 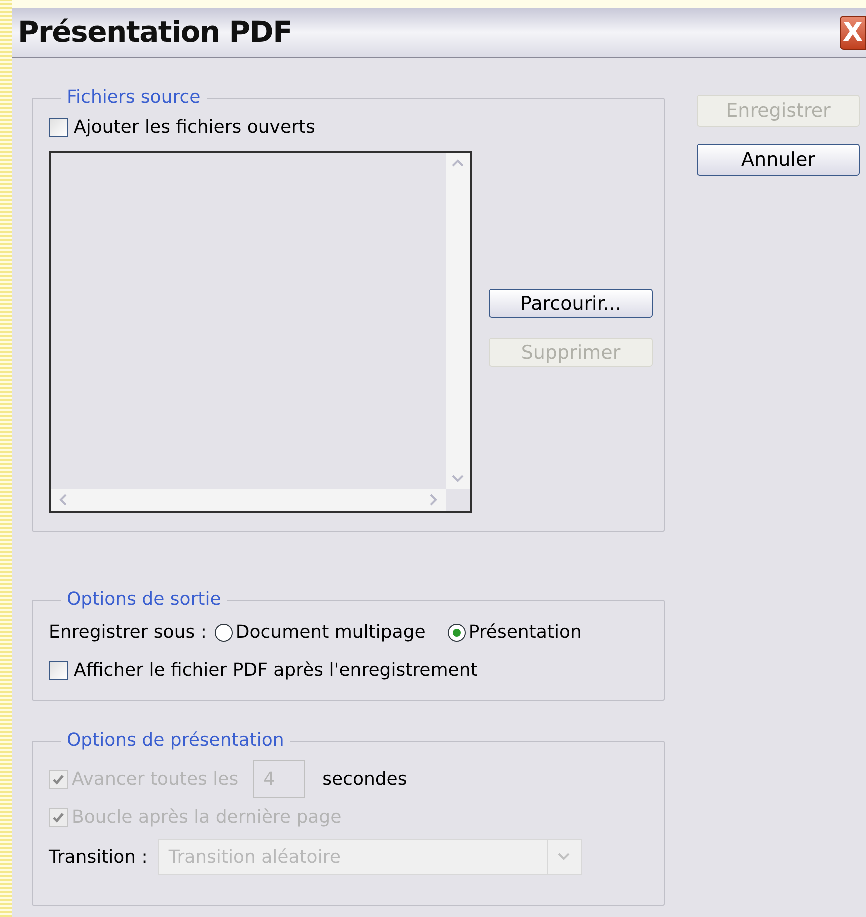 What do you see at coordinates (195, 128) in the screenshot?
I see `checkbox-label: Ajouter les fichiers ouverts` at bounding box center [195, 128].